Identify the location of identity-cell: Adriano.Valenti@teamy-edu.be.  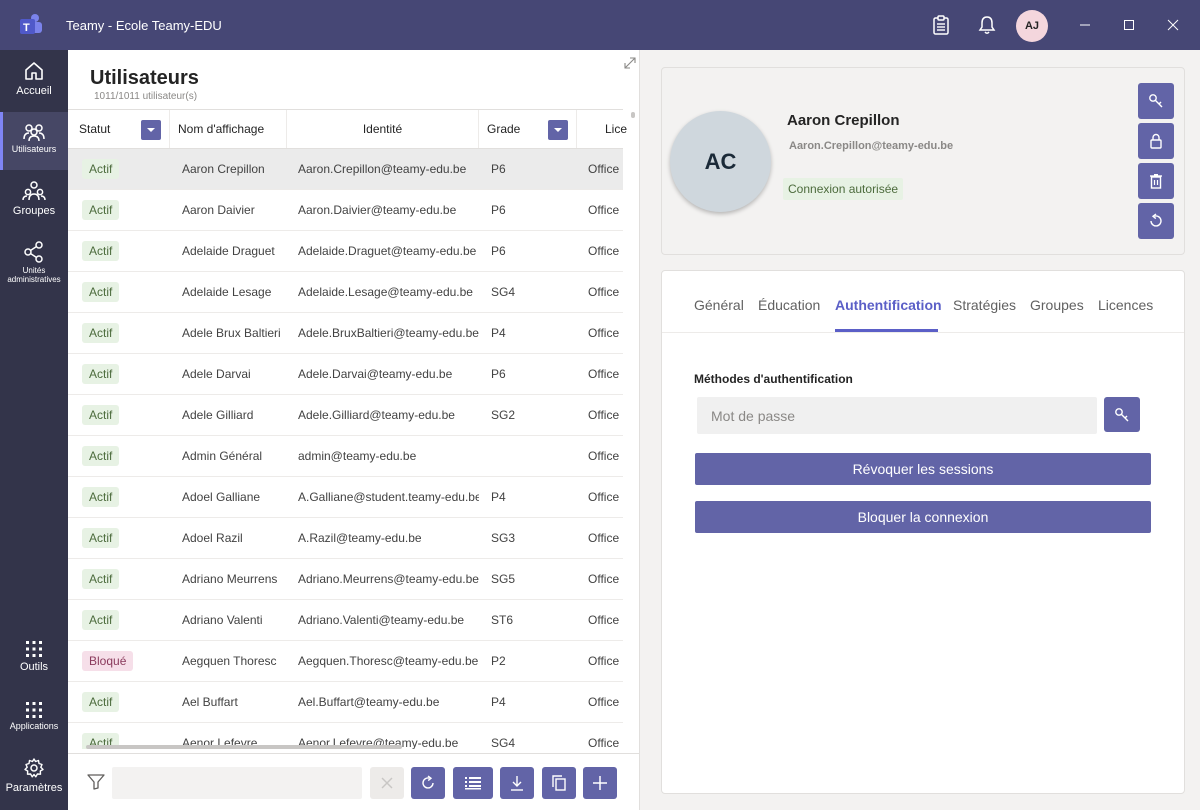
(381, 620).